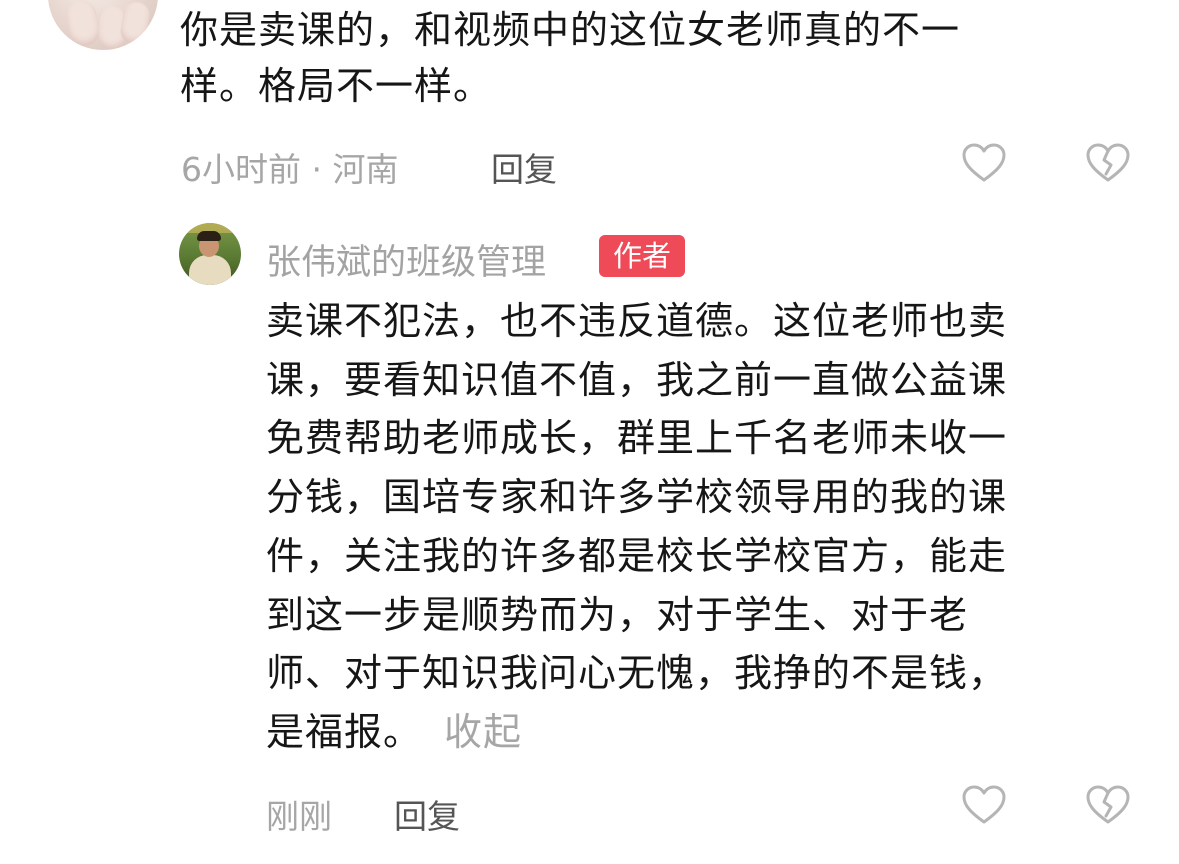 The height and width of the screenshot is (864, 1179). I want to click on author-avatar, so click(210, 254).